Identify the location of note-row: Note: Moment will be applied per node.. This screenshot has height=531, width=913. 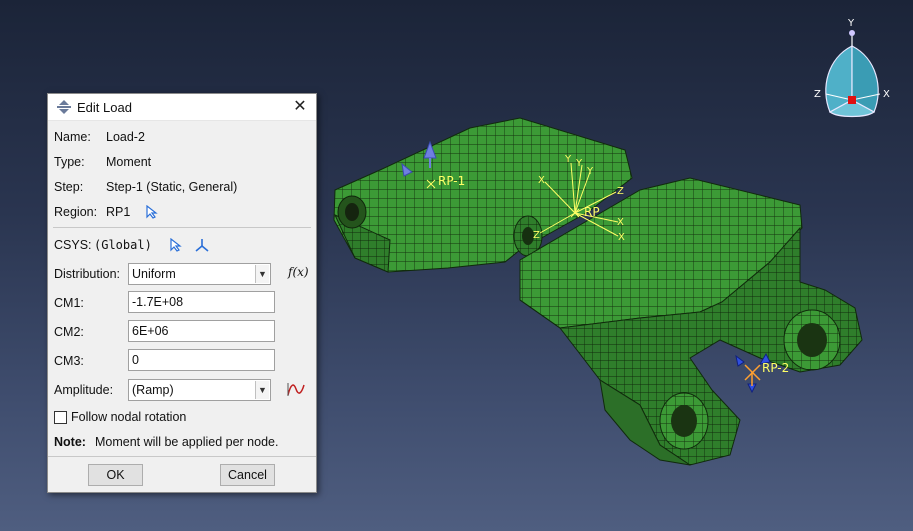
(182, 442).